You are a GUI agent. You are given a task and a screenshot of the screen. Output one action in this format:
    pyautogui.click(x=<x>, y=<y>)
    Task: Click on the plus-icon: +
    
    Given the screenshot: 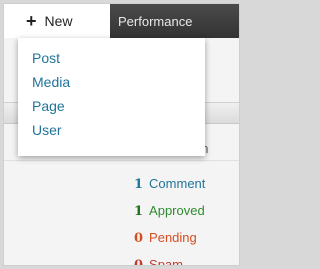 What is the action you would take?
    pyautogui.click(x=31, y=21)
    